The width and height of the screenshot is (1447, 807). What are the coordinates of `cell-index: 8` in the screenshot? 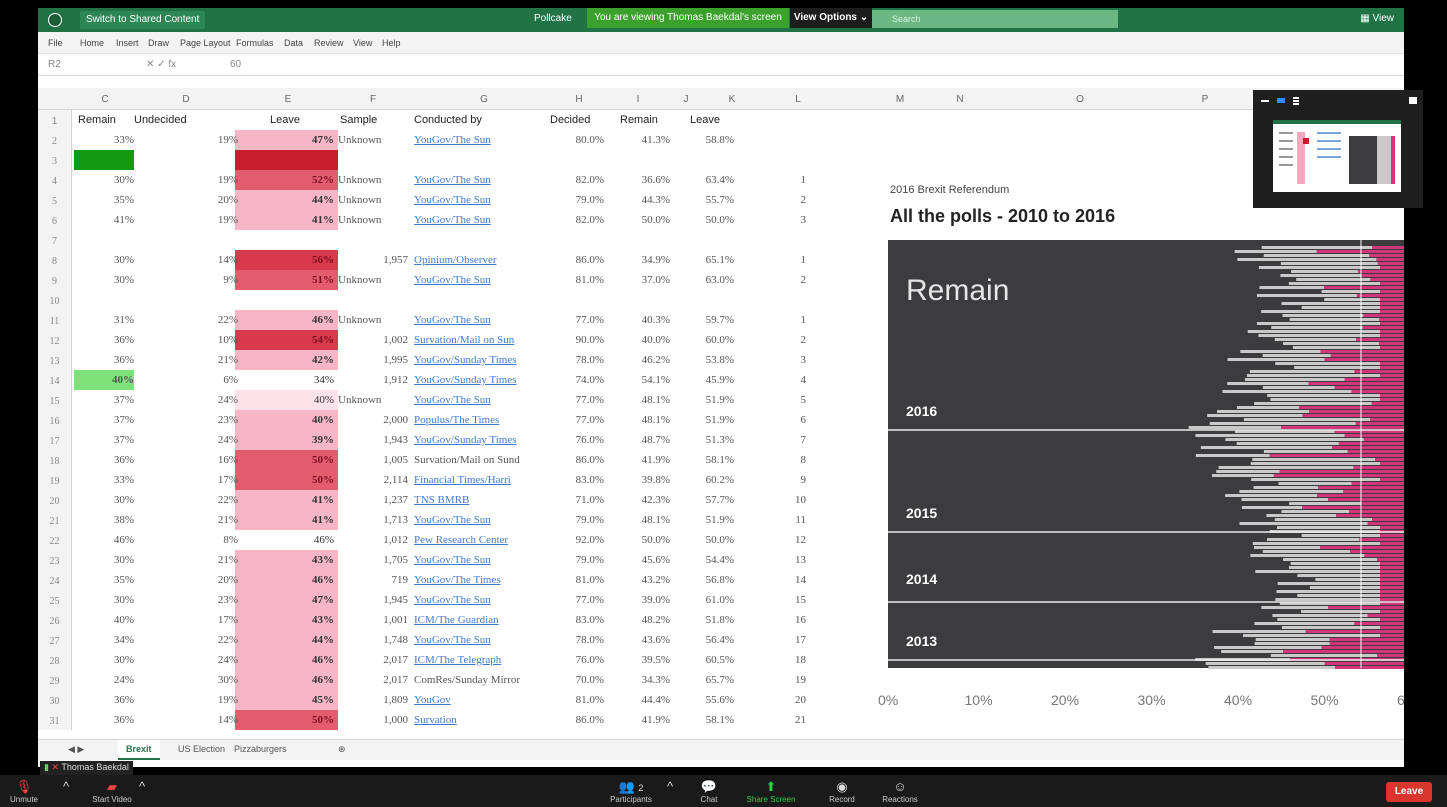 It's located at (783, 460).